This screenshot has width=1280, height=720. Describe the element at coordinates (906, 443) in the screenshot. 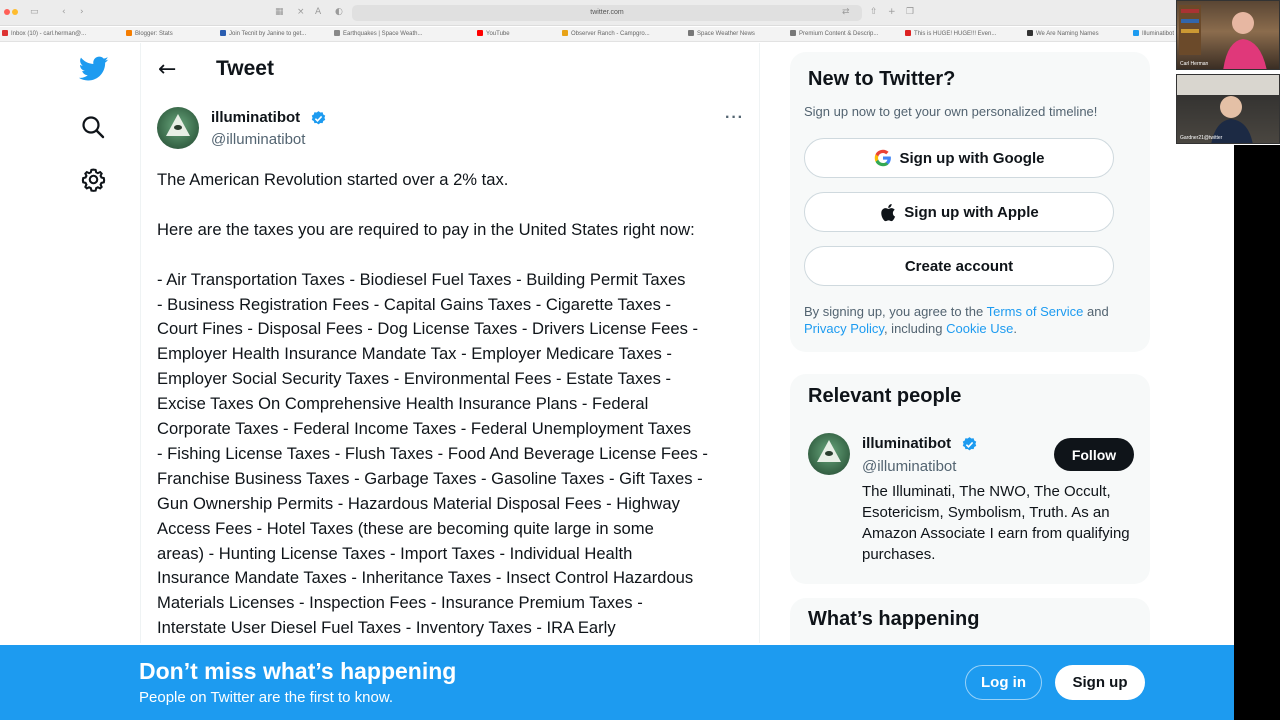

I see `relevant-person-name: illuminatibot` at that location.